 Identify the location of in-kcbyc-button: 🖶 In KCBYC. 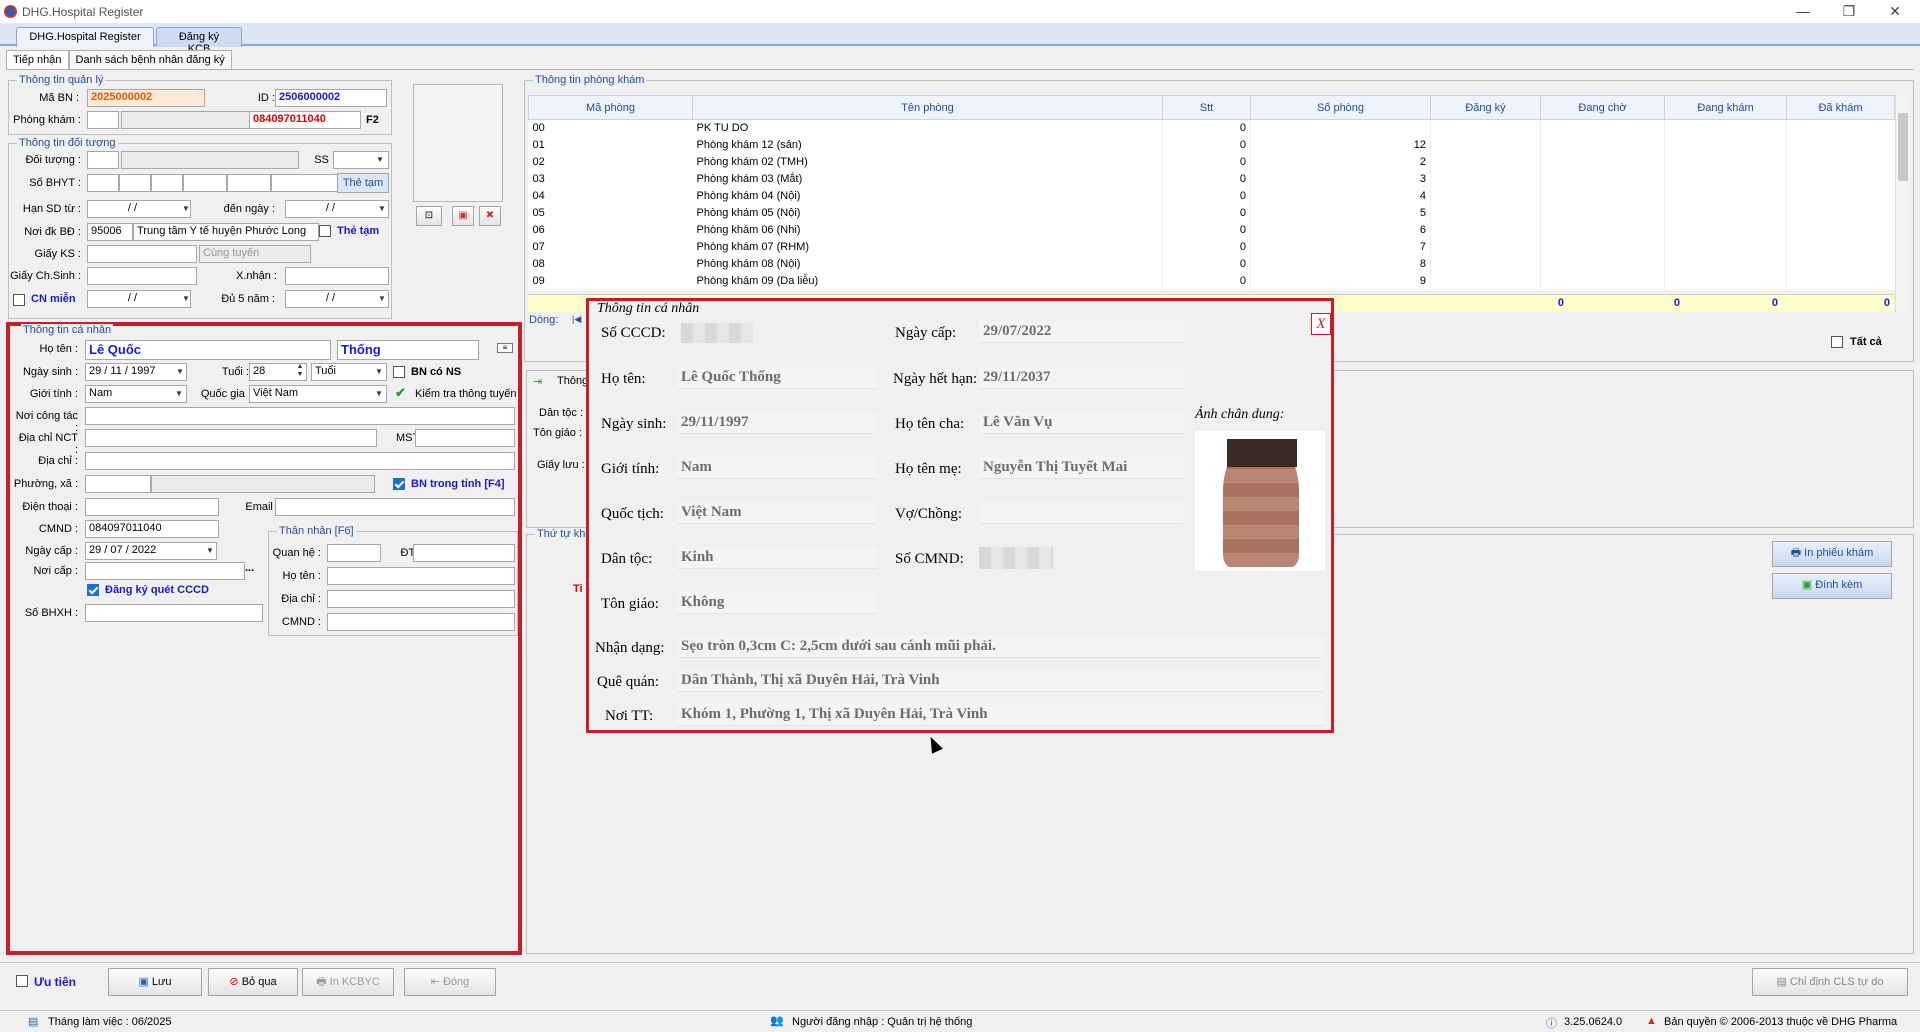
(348, 982).